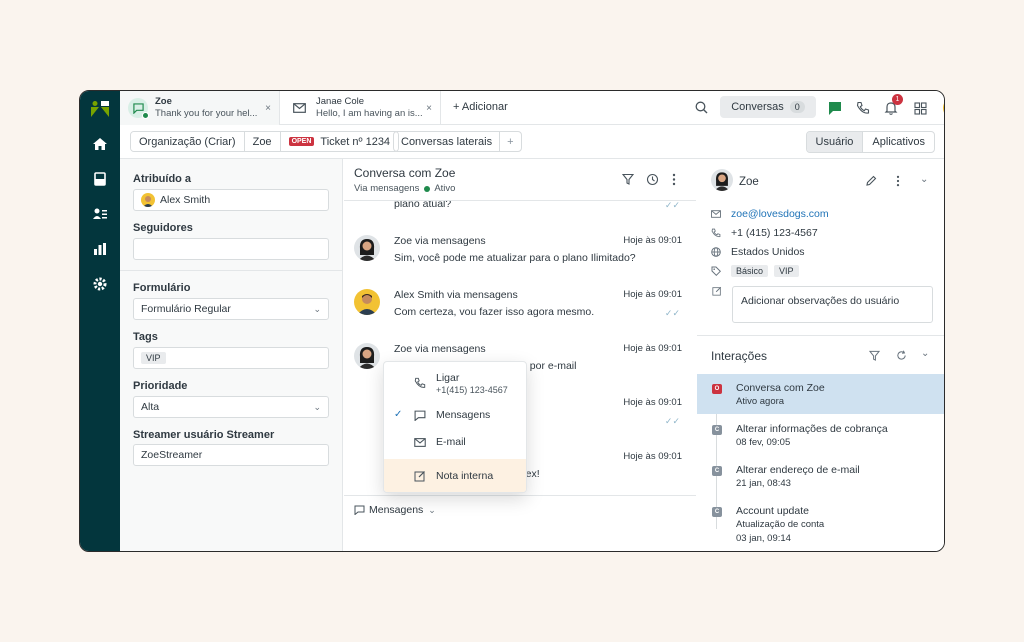 This screenshot has height=642, width=1024. Describe the element at coordinates (749, 182) in the screenshot. I see `user-name: Zoe` at that location.